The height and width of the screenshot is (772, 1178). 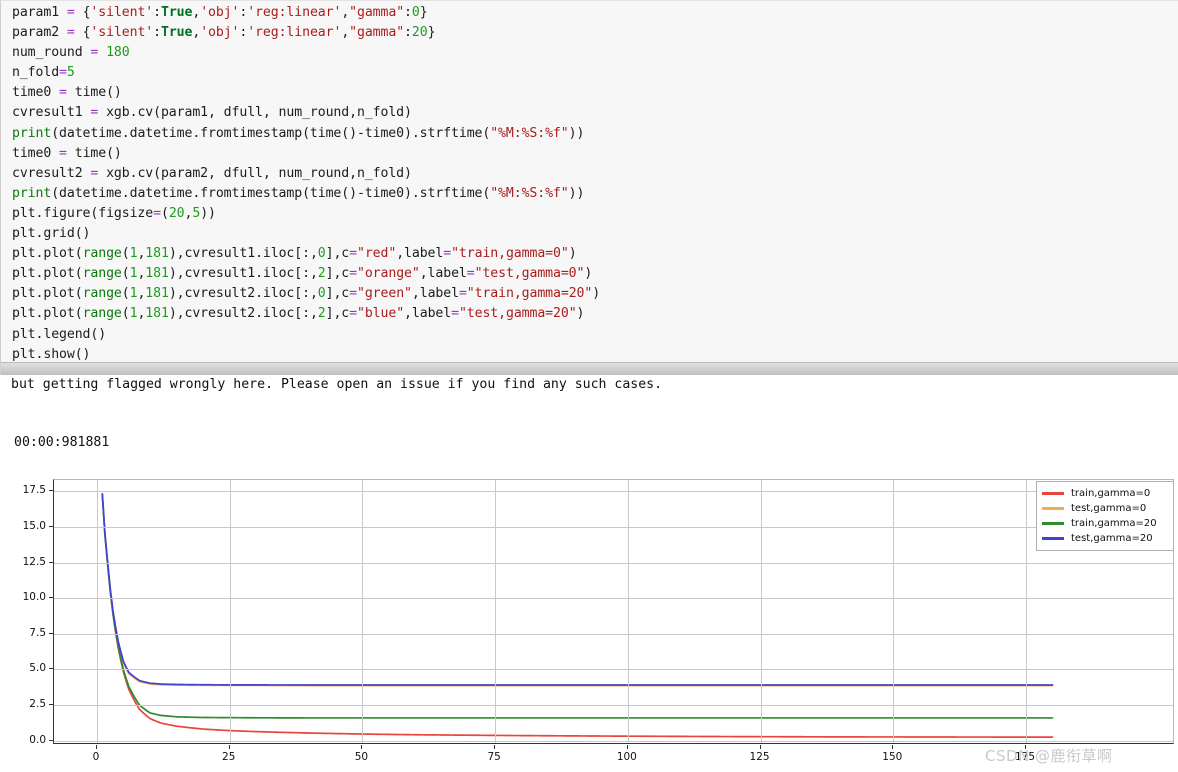 I want to click on code-token: cvresult1, so click(x=51, y=113).